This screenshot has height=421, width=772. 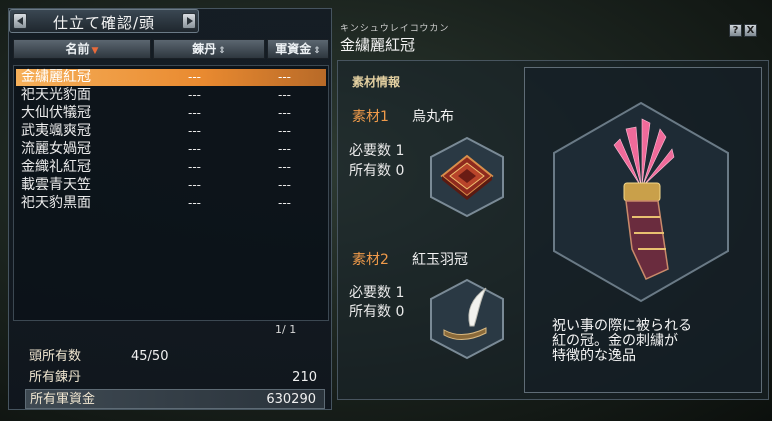 What do you see at coordinates (20, 21) in the screenshot?
I see `arrow-left-icon` at bounding box center [20, 21].